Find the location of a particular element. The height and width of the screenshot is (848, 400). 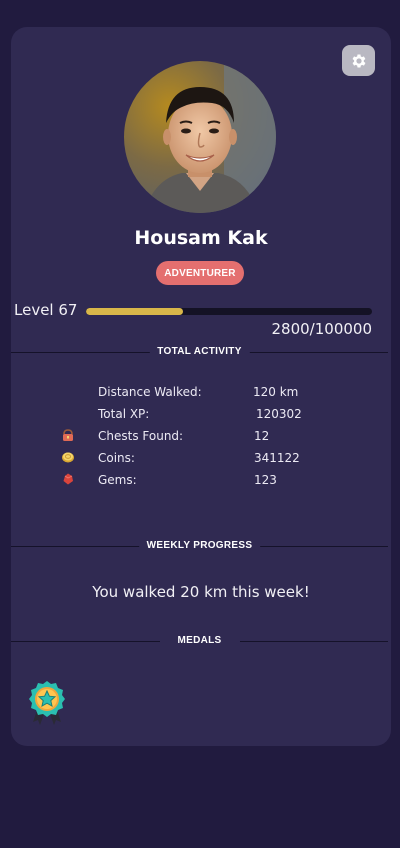

stat-row-chests: Chests Found: 12 is located at coordinates (201, 438).